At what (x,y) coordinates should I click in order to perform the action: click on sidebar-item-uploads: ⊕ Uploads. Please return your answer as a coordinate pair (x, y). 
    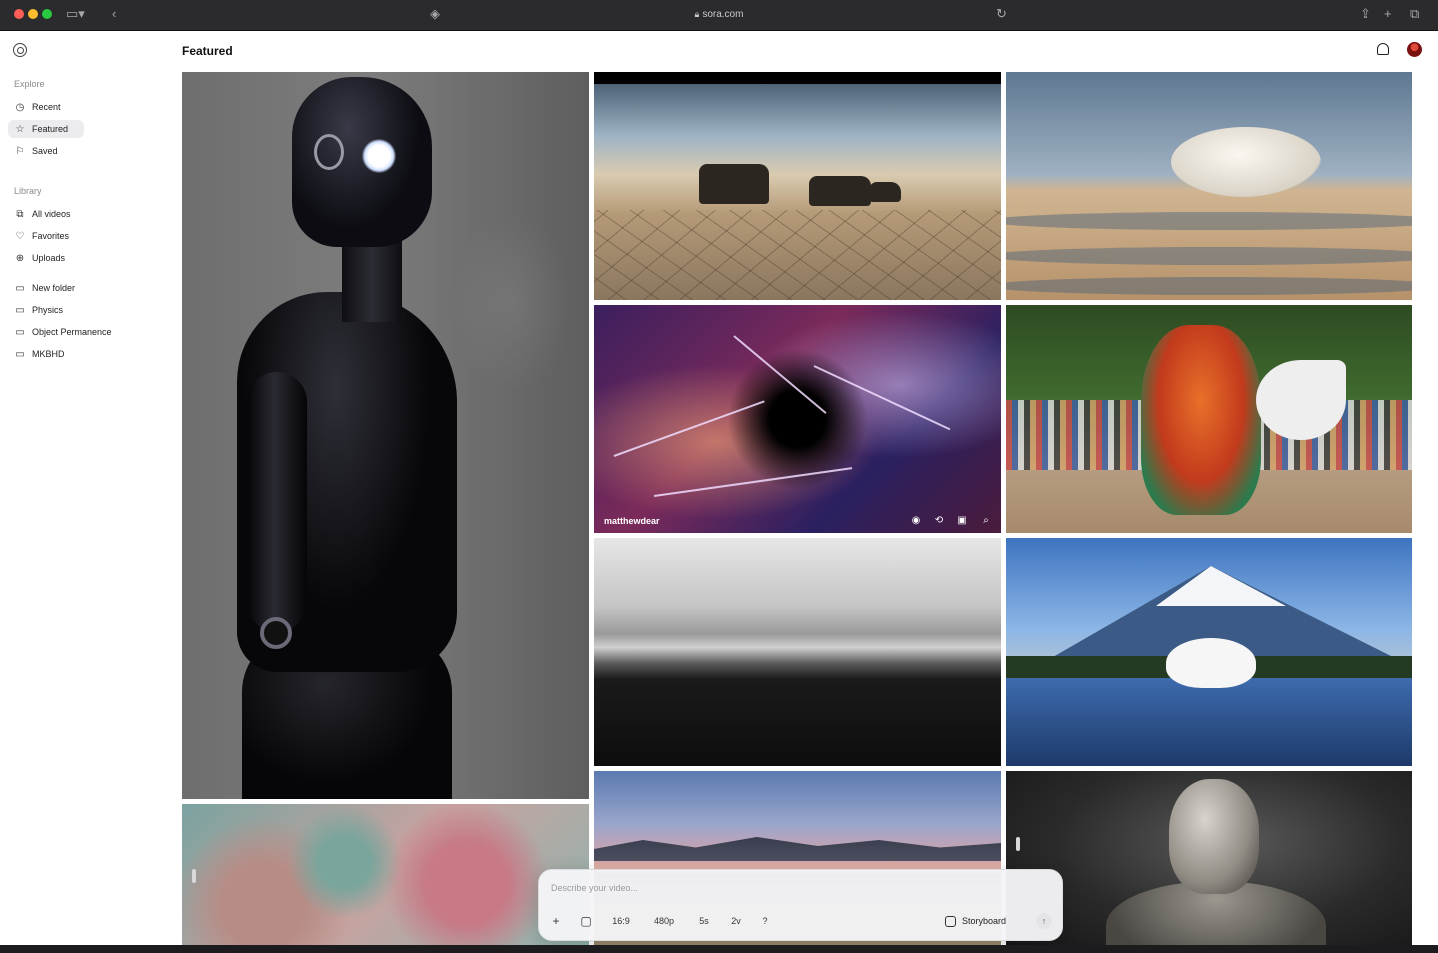
    Looking at the image, I should click on (78, 258).